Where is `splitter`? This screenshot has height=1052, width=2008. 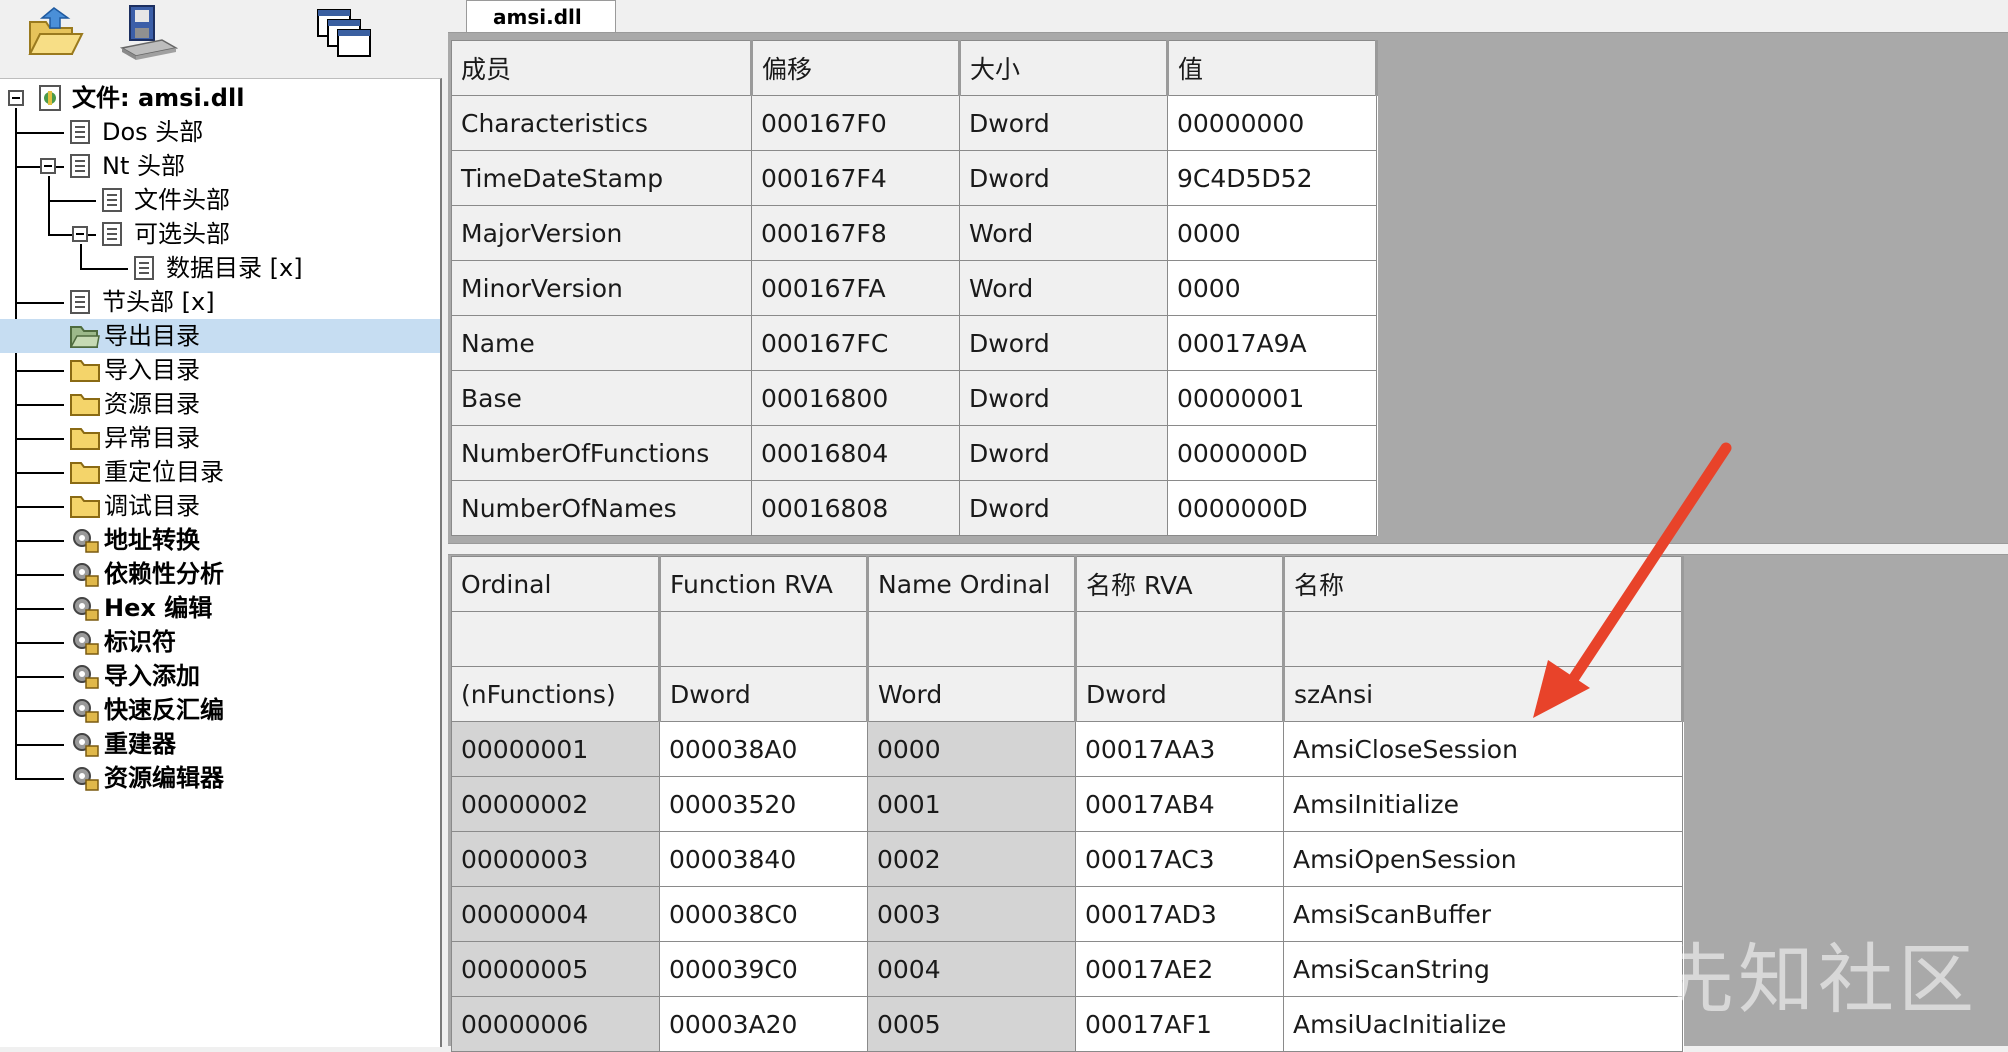 splitter is located at coordinates (1228, 549).